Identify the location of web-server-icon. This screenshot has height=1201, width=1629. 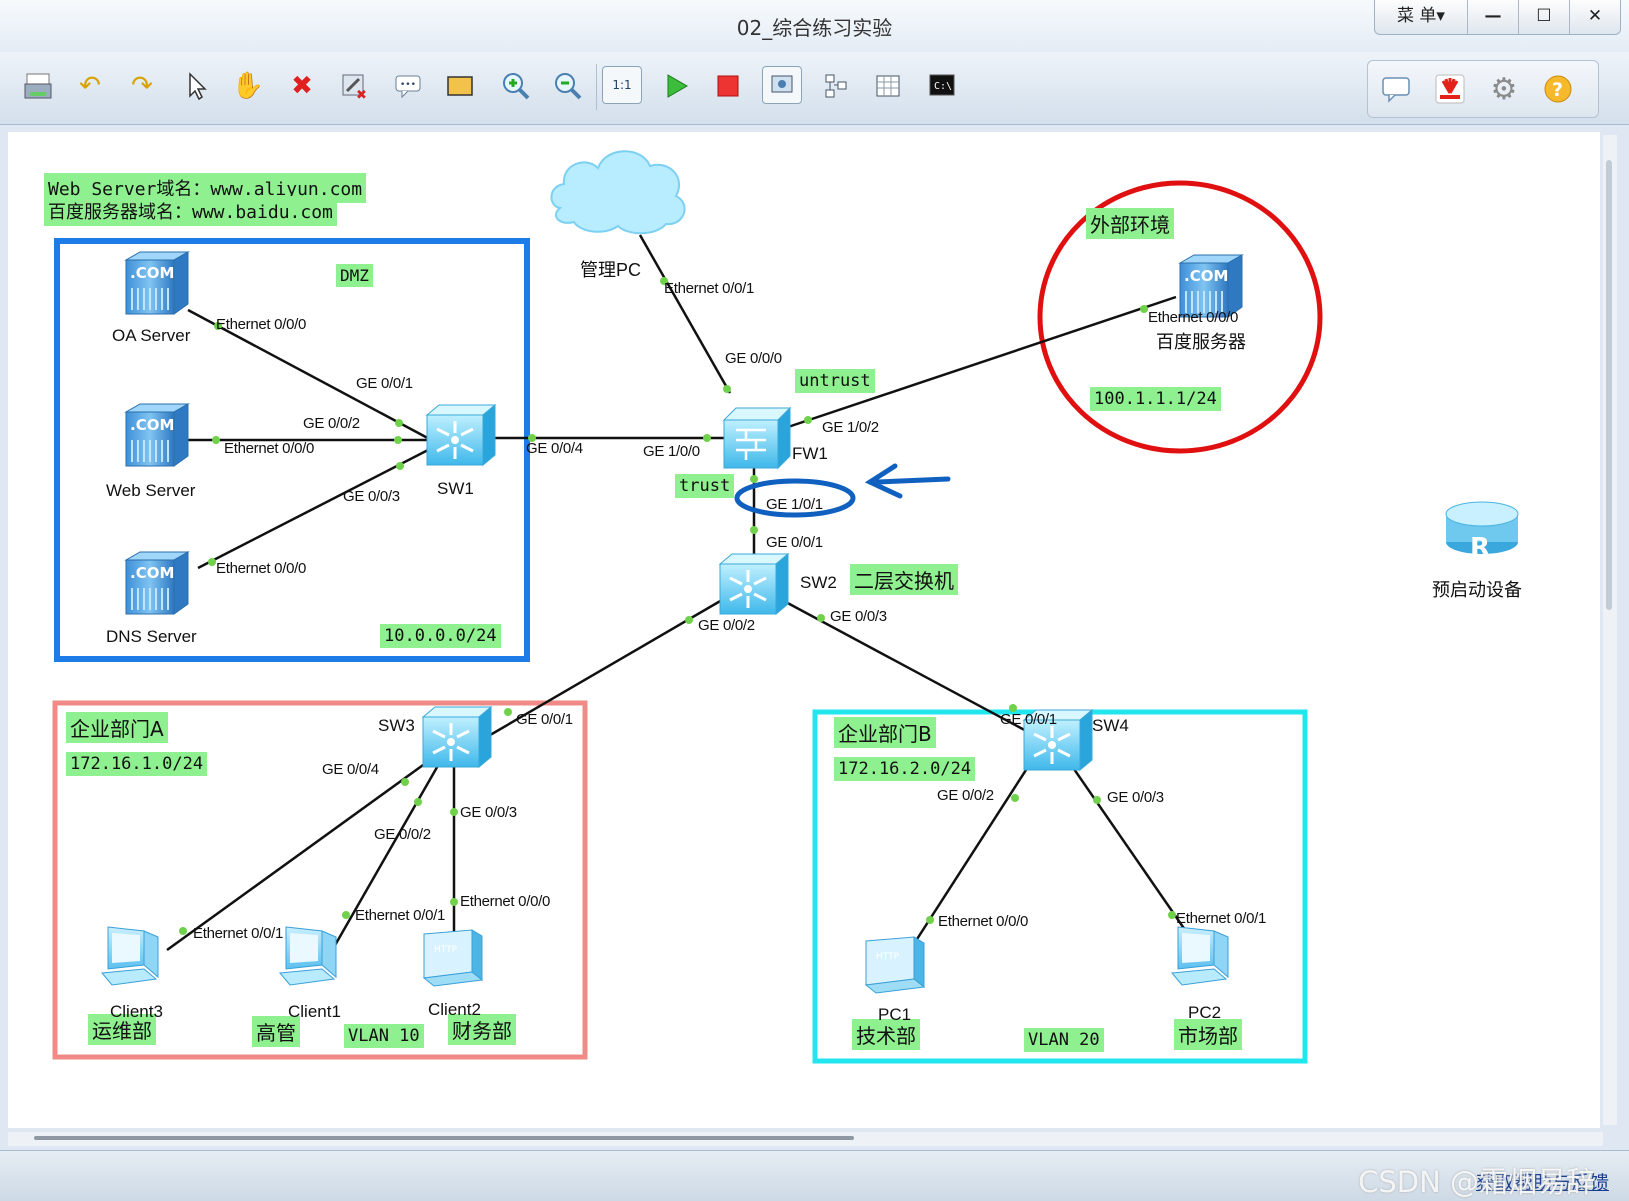
(157, 435).